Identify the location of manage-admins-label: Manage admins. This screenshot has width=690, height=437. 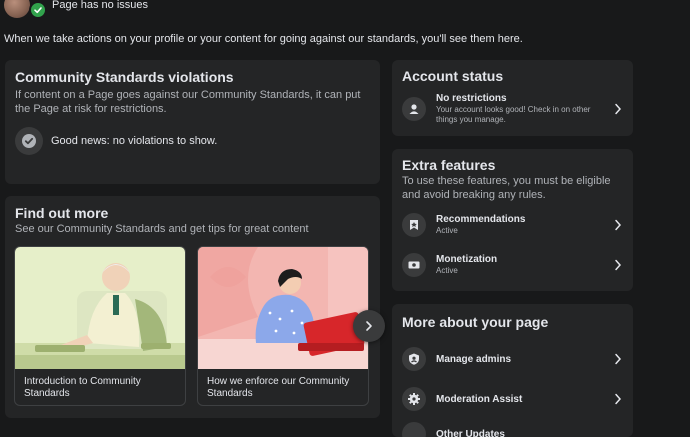
(474, 359).